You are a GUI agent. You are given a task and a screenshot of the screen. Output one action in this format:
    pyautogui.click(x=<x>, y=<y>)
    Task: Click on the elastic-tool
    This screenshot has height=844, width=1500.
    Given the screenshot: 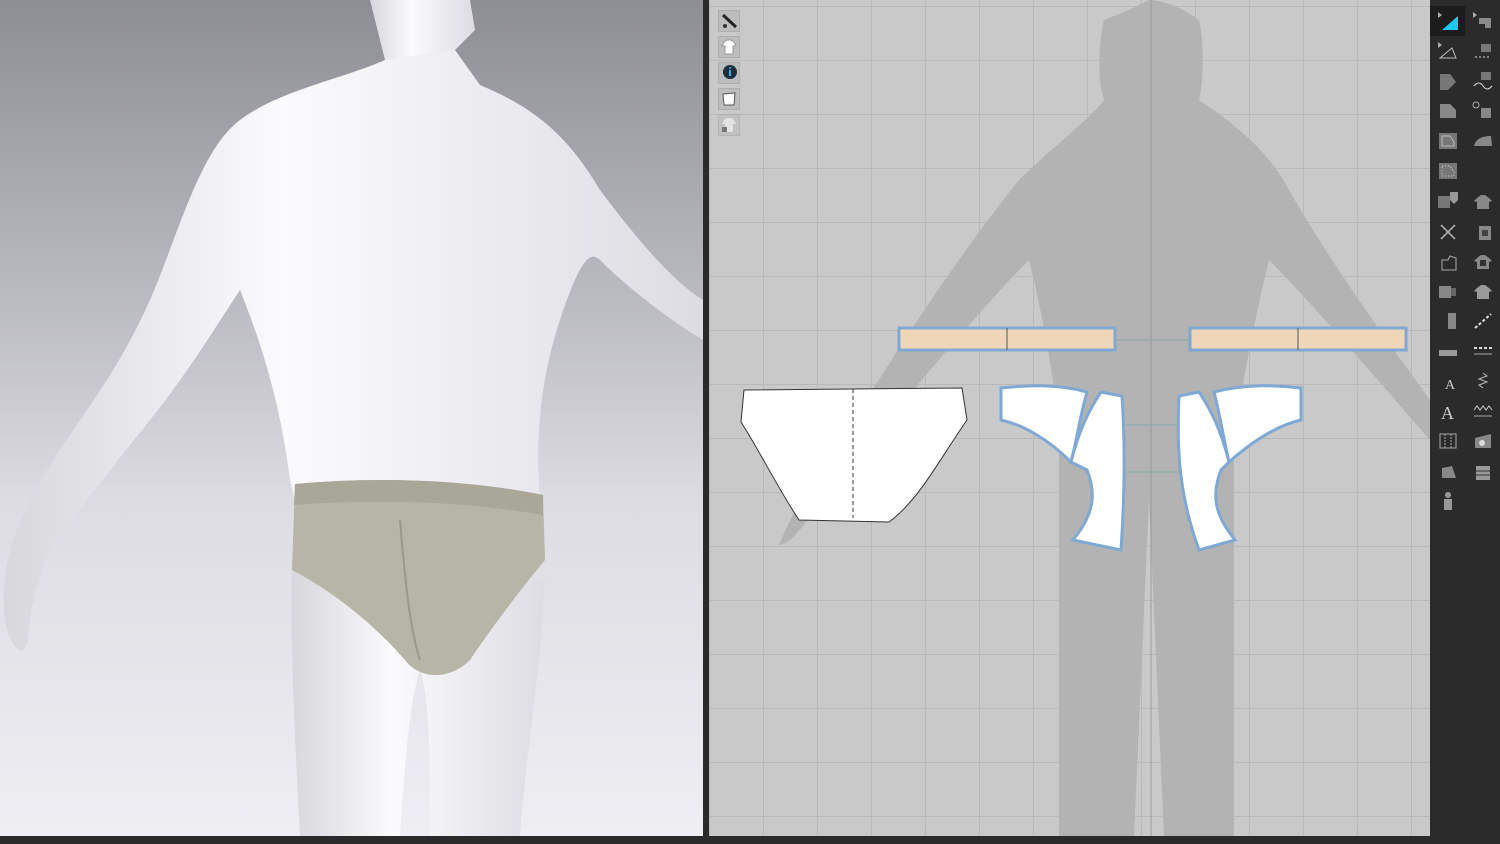 What is the action you would take?
    pyautogui.click(x=1482, y=381)
    